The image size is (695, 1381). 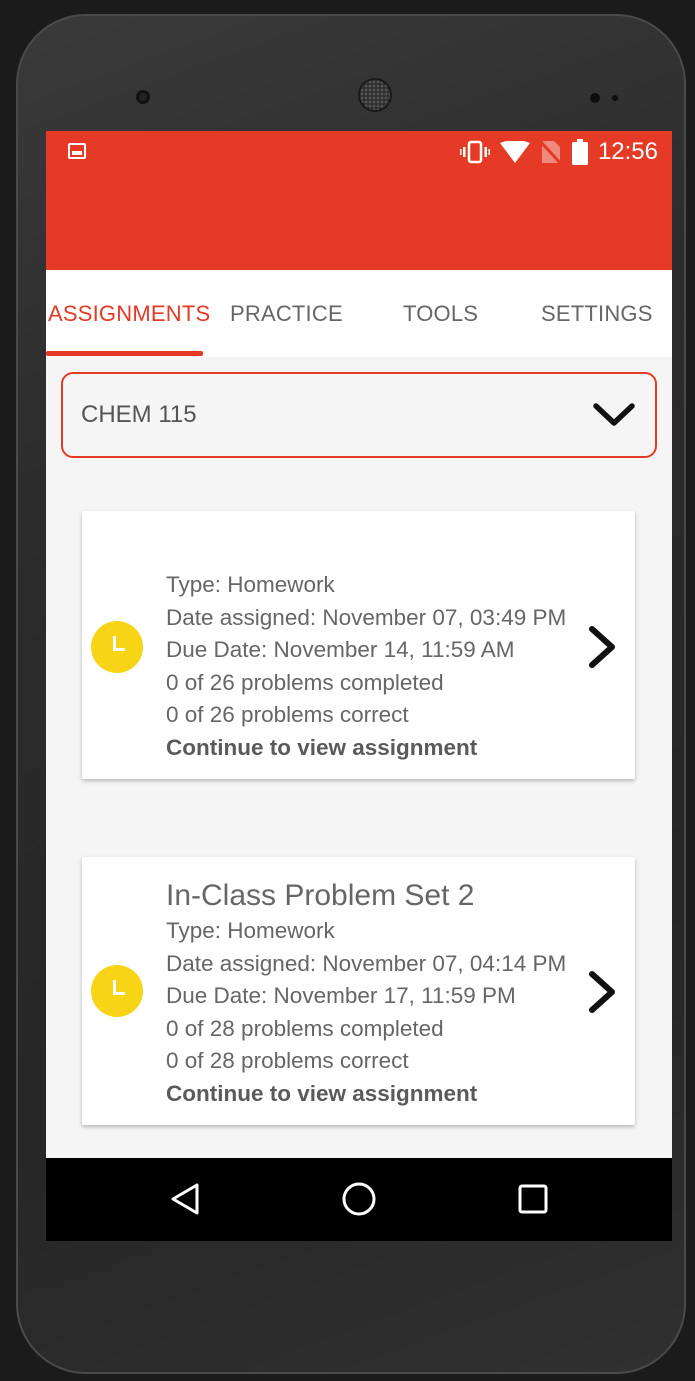 I want to click on no-sim-icon, so click(x=550, y=152).